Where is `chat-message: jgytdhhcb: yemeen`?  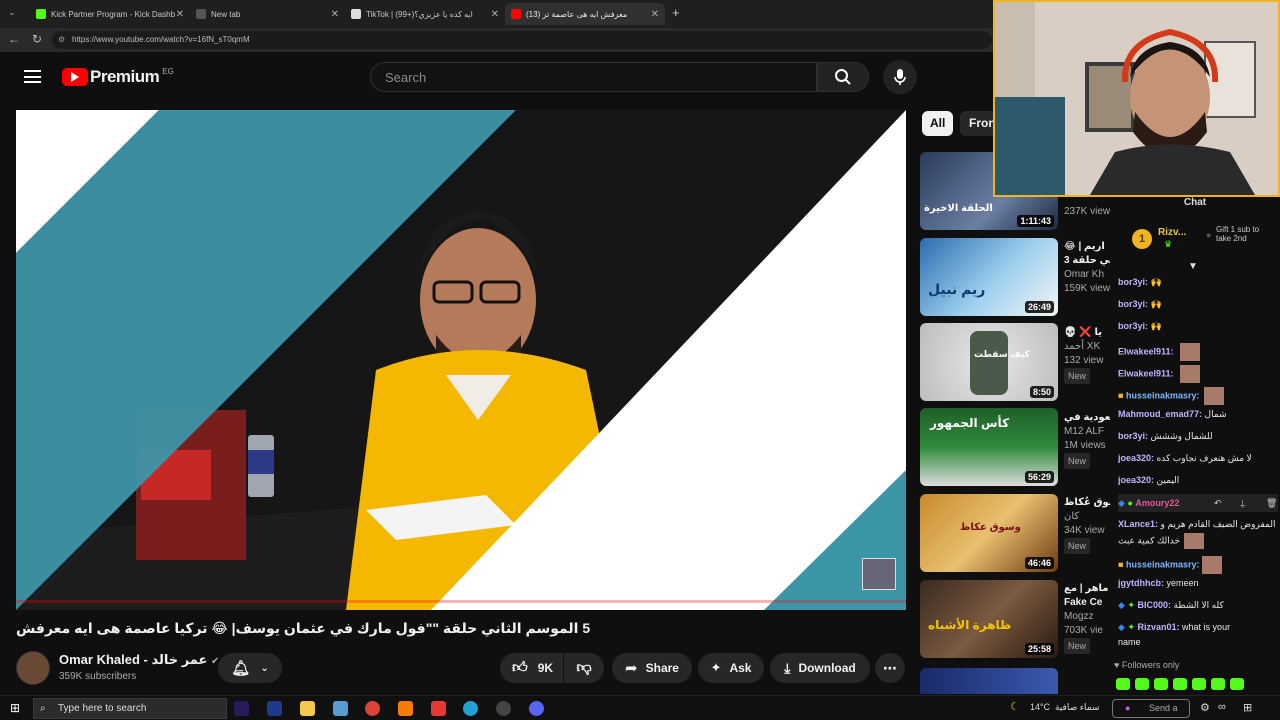
chat-message: jgytdhhcb: yemeen is located at coordinates (1198, 583).